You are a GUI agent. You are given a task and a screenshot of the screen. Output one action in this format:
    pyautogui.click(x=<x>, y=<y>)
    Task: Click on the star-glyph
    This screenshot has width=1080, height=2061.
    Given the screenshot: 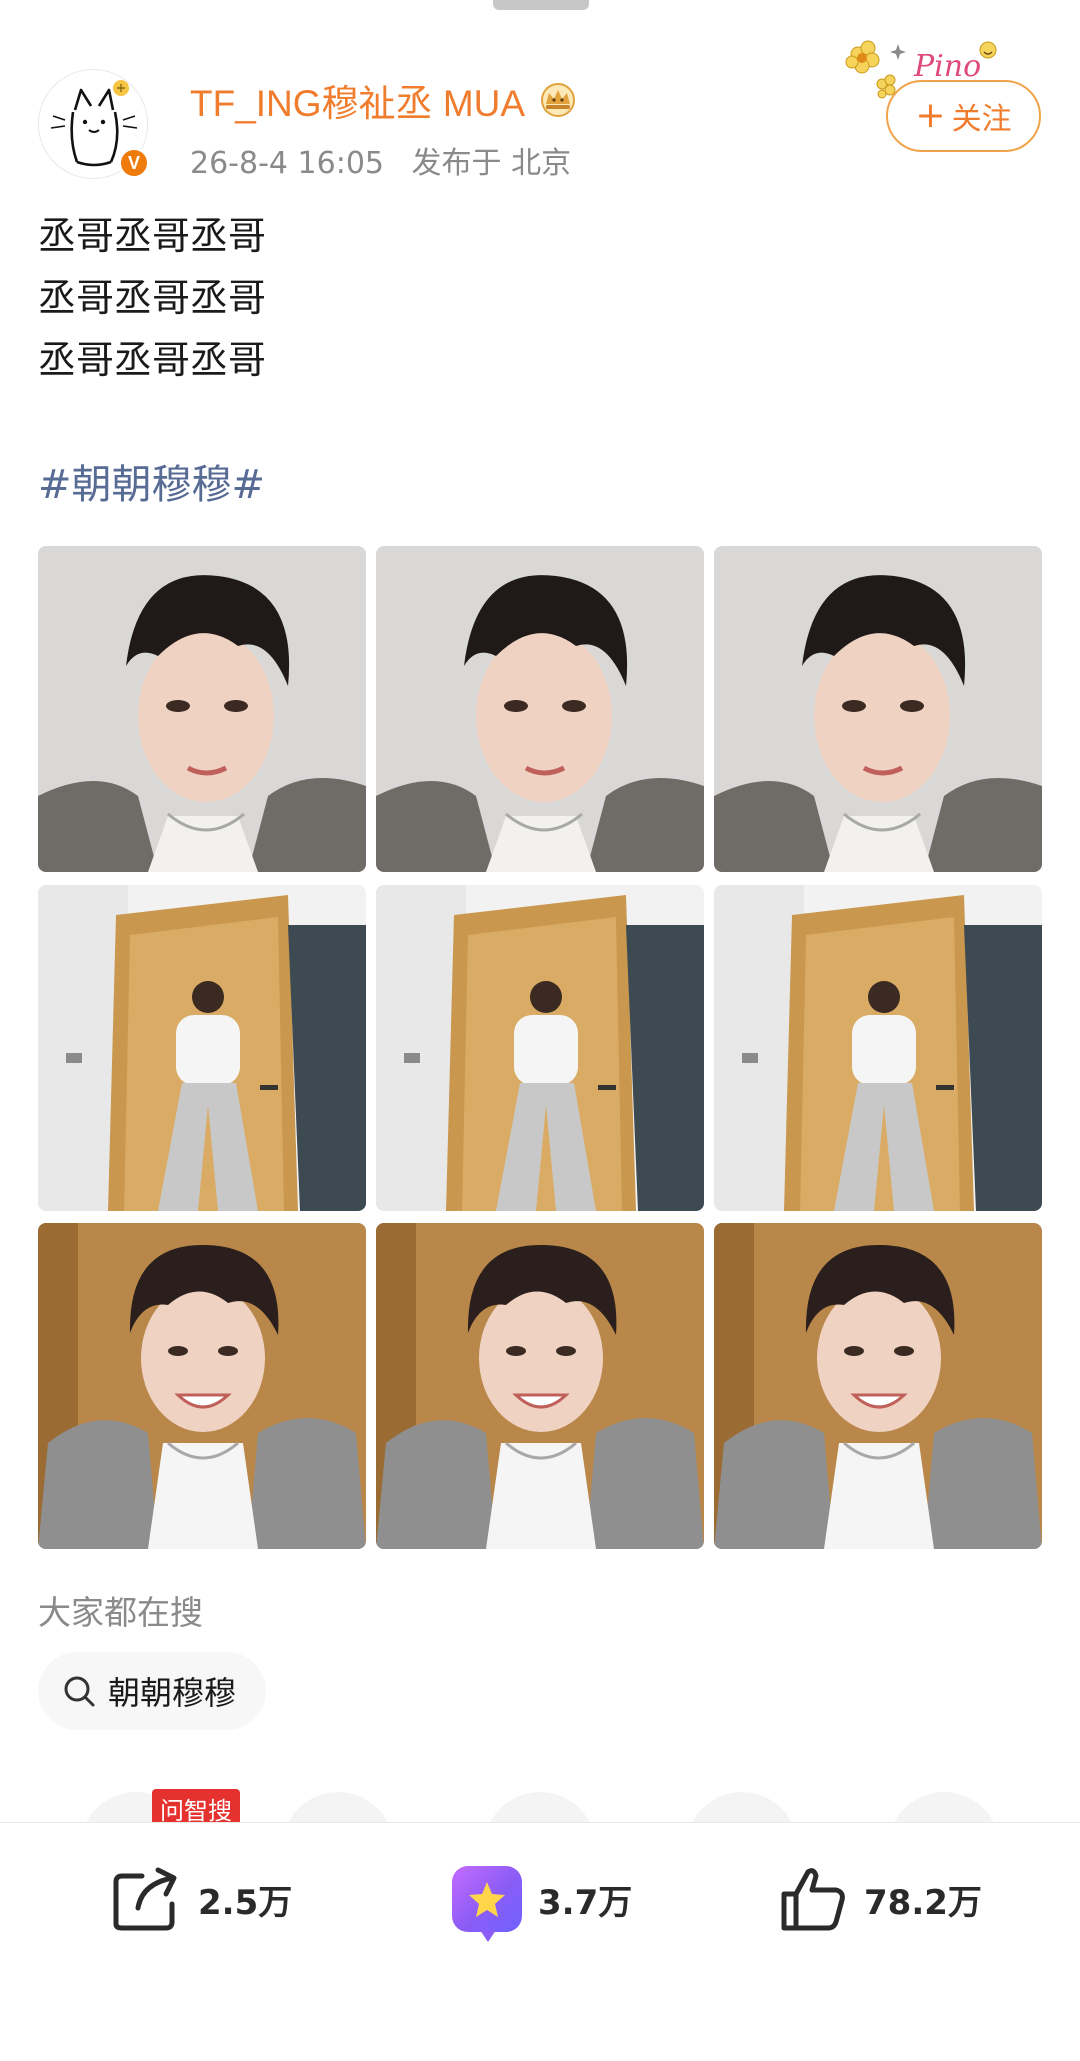 What is the action you would take?
    pyautogui.click(x=487, y=1899)
    